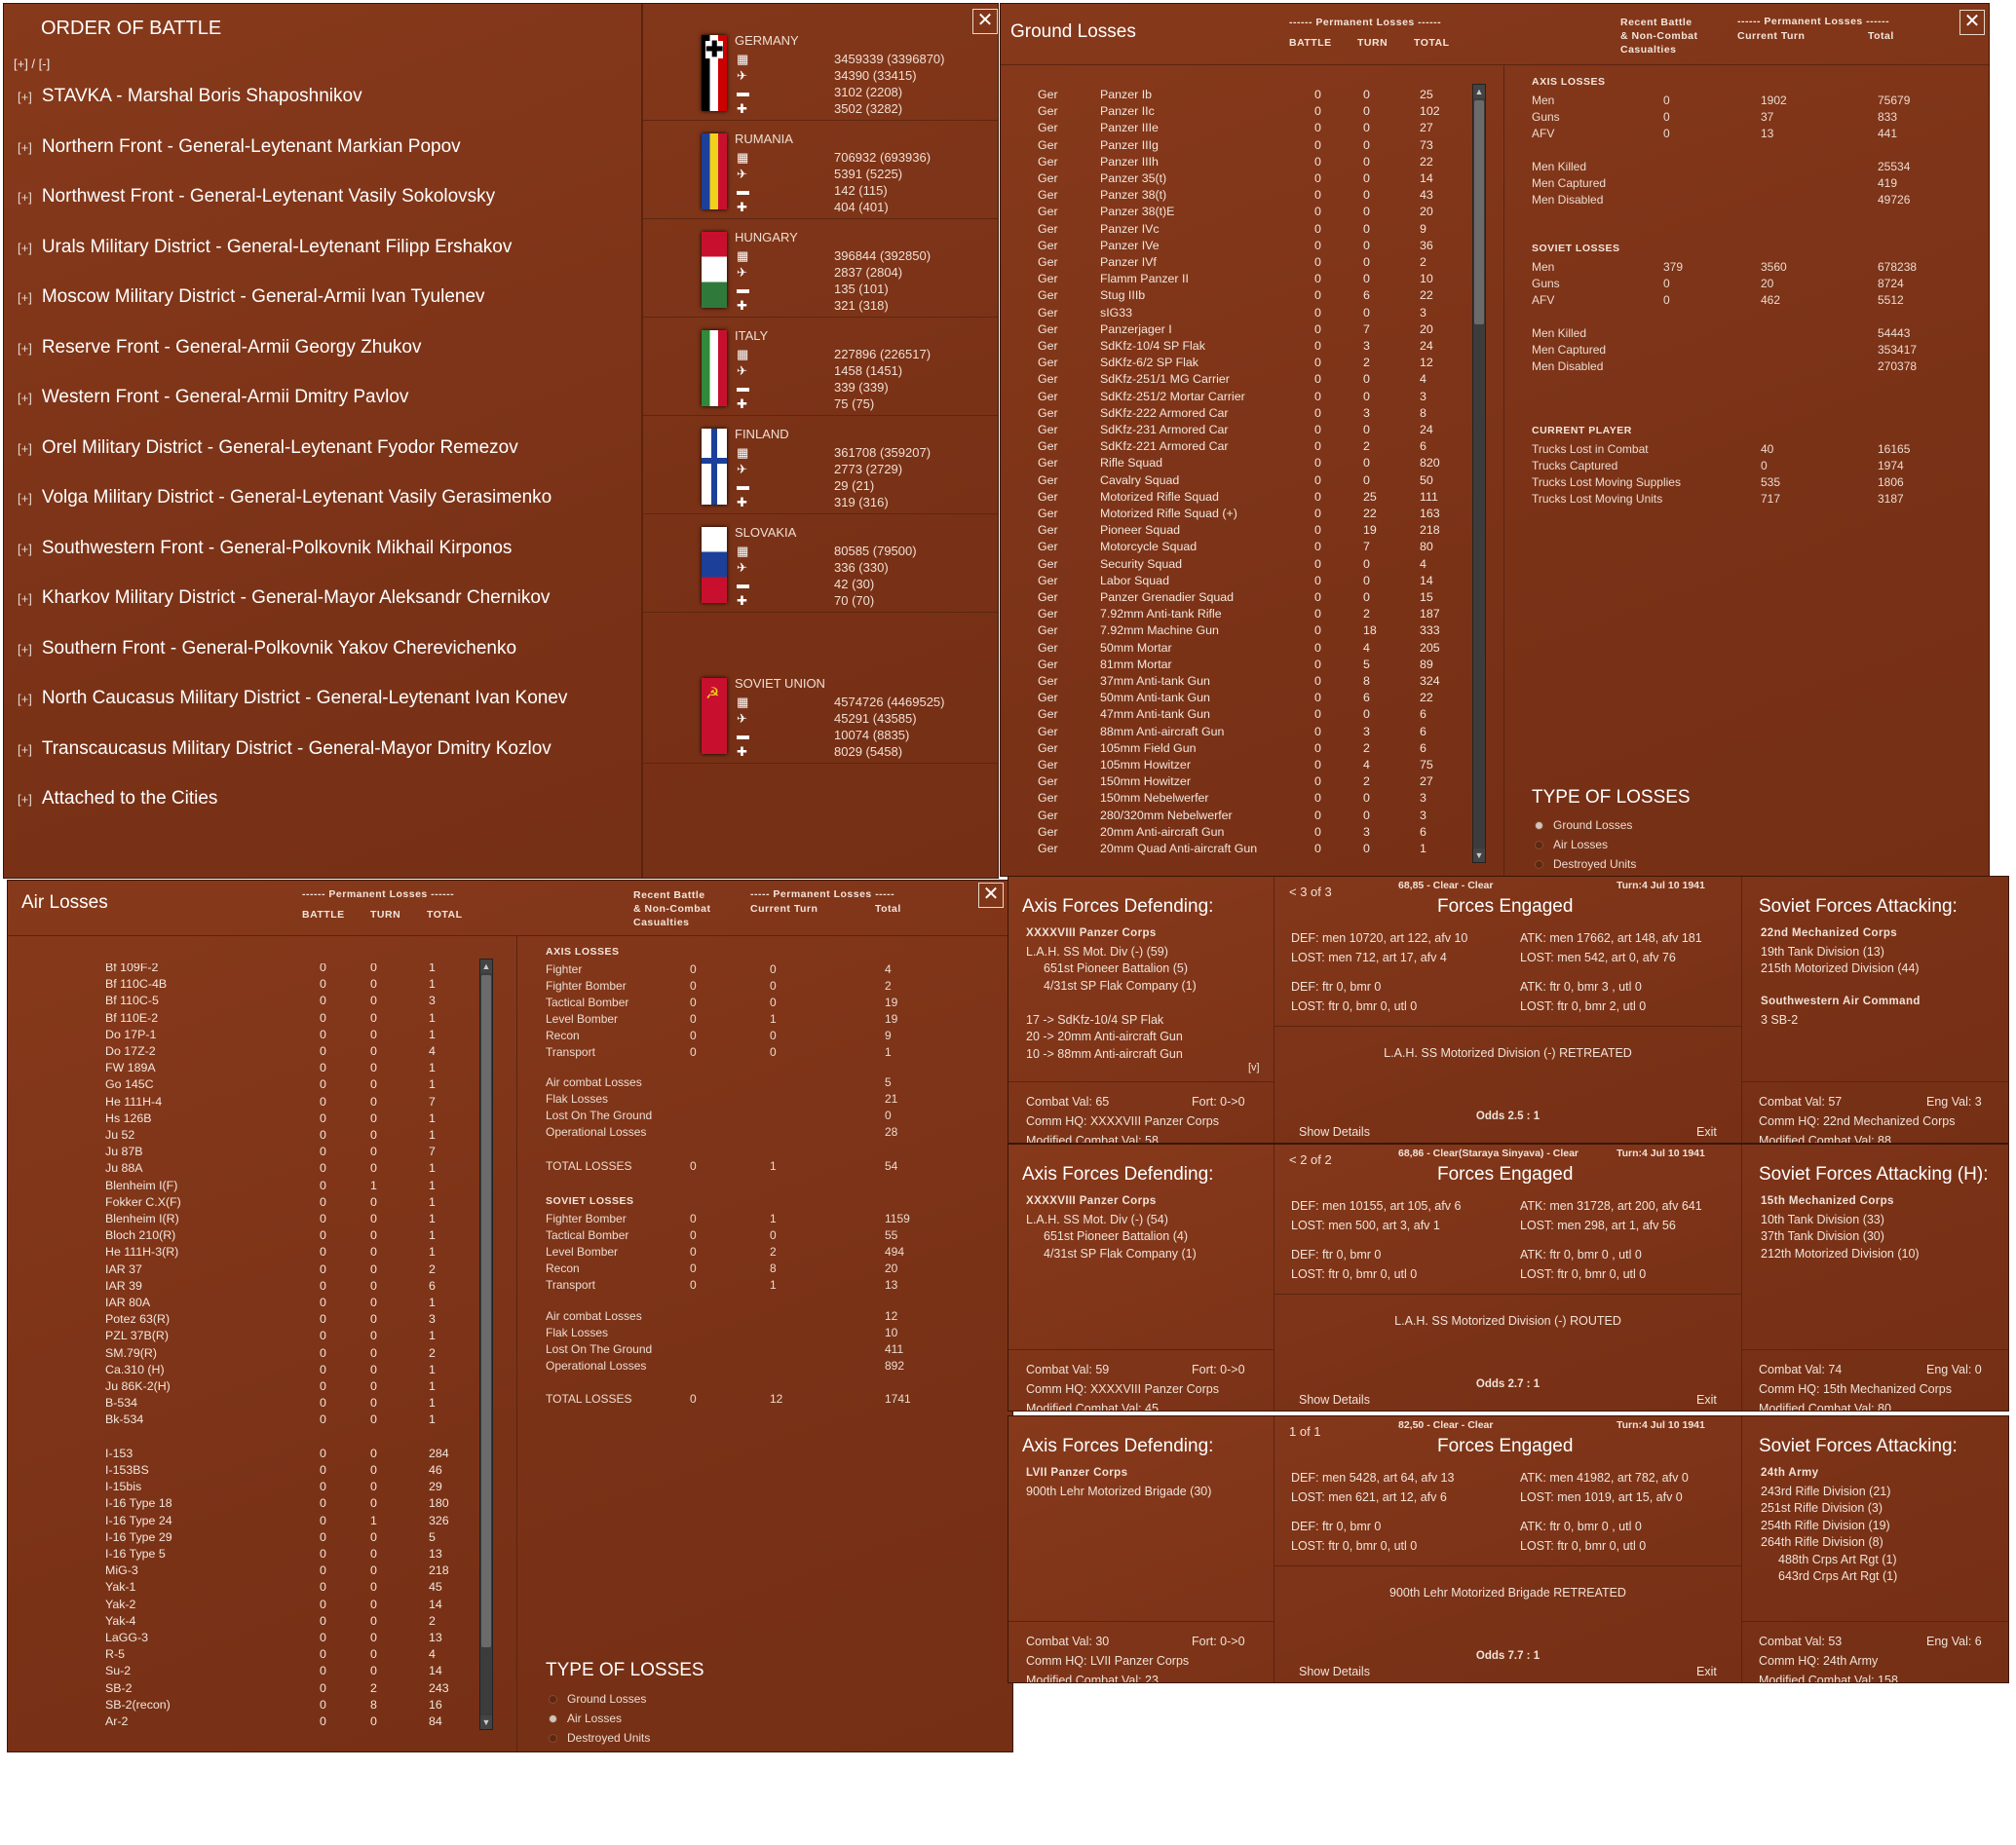 The image size is (2016, 1845). Describe the element at coordinates (252, 1202) in the screenshot. I see `table-row: Fokker C.X(F) 0 0 1` at that location.